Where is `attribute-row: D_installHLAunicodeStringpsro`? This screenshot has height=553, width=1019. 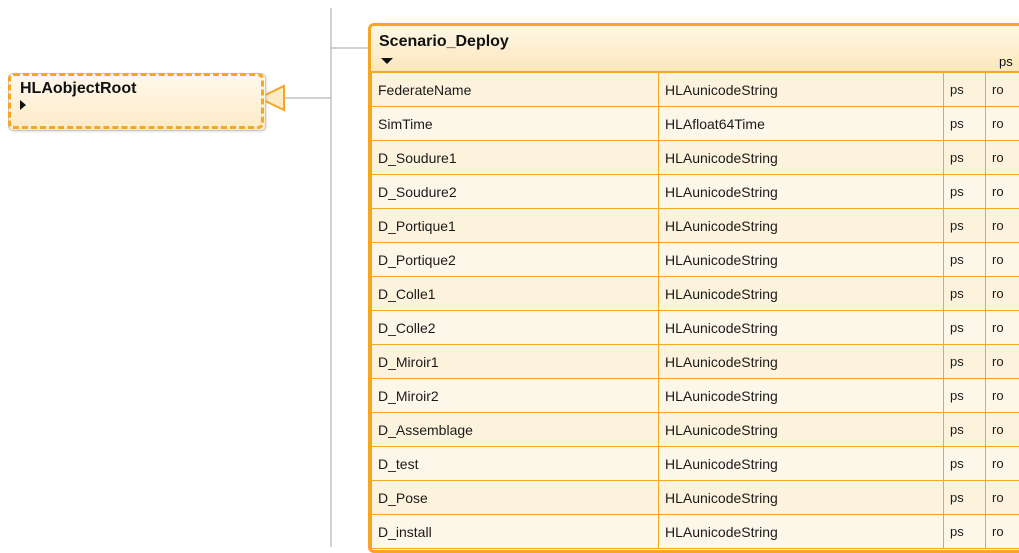
attribute-row: D_installHLAunicodeStringpsro is located at coordinates (695, 532).